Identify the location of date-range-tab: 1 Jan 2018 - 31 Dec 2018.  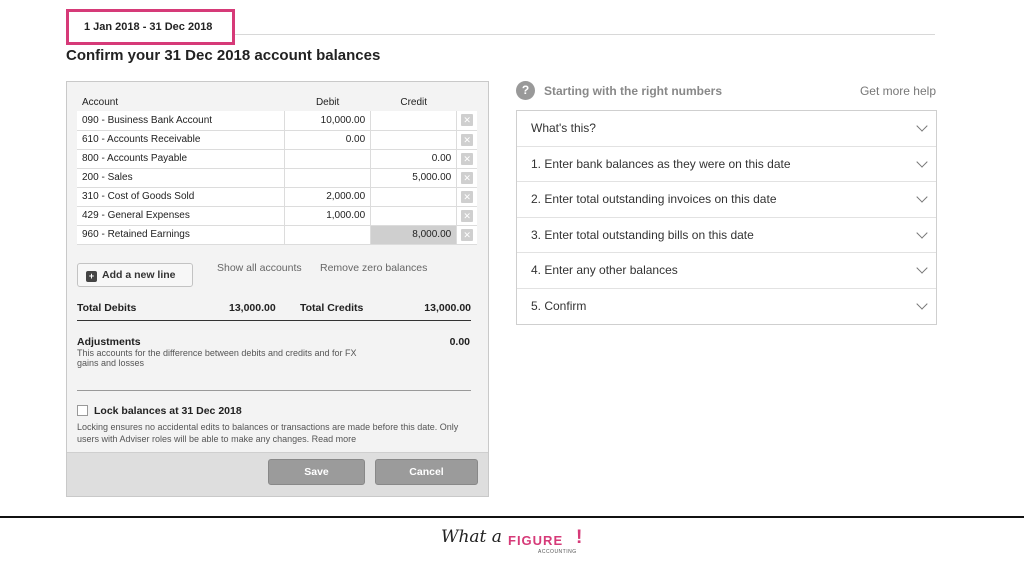
(150, 27).